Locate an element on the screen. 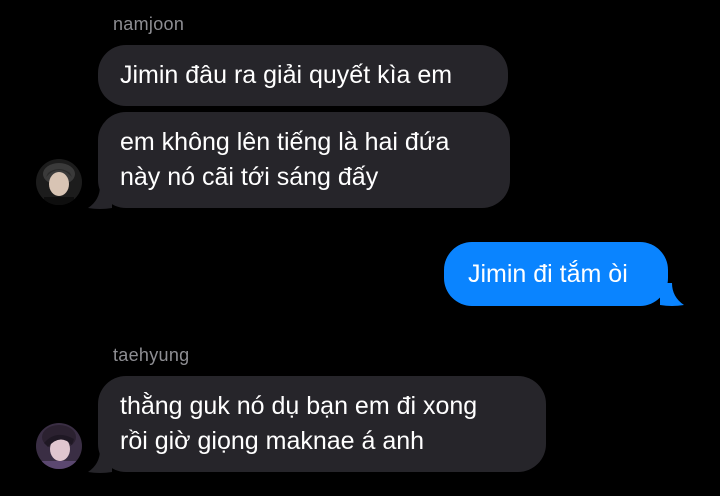 Image resolution: width=720 pixels, height=496 pixels. message-bubble-incoming: Jimin đâu ra giải quyết kìa em is located at coordinates (303, 75).